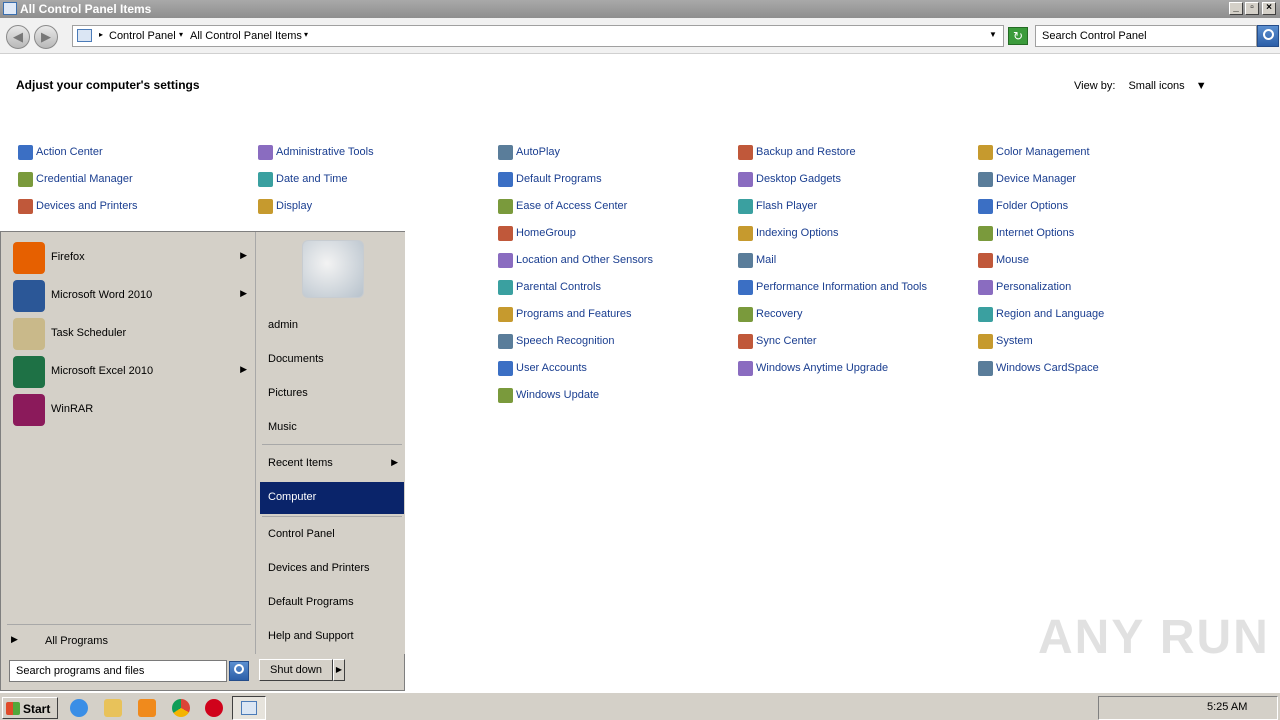 Image resolution: width=1280 pixels, height=720 pixels. I want to click on cp-item-label: Folder Options, so click(1032, 206).